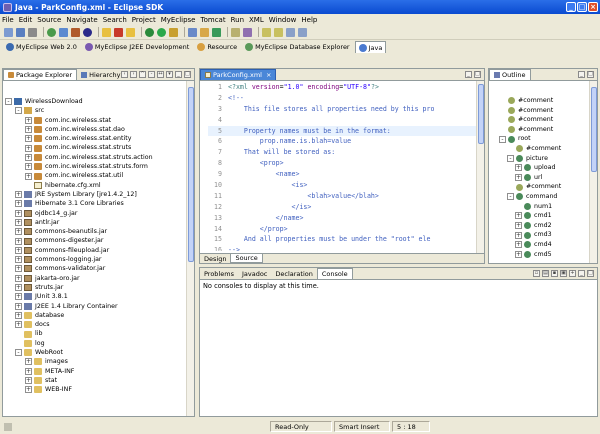  Describe the element at coordinates (94, 213) in the screenshot. I see `tree-item: + ojdbc14_g.jar` at that location.